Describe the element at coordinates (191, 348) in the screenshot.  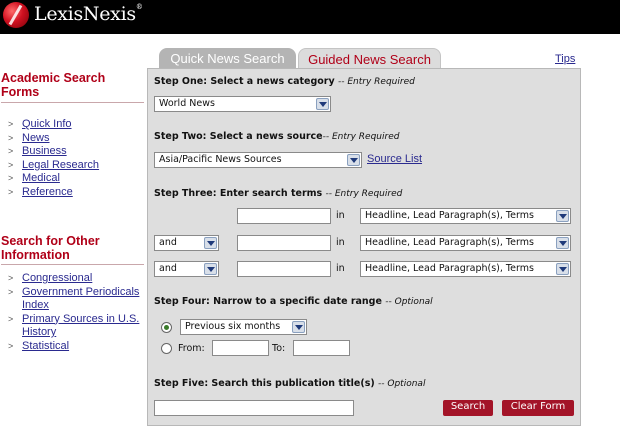
I see `from-label: From:` at that location.